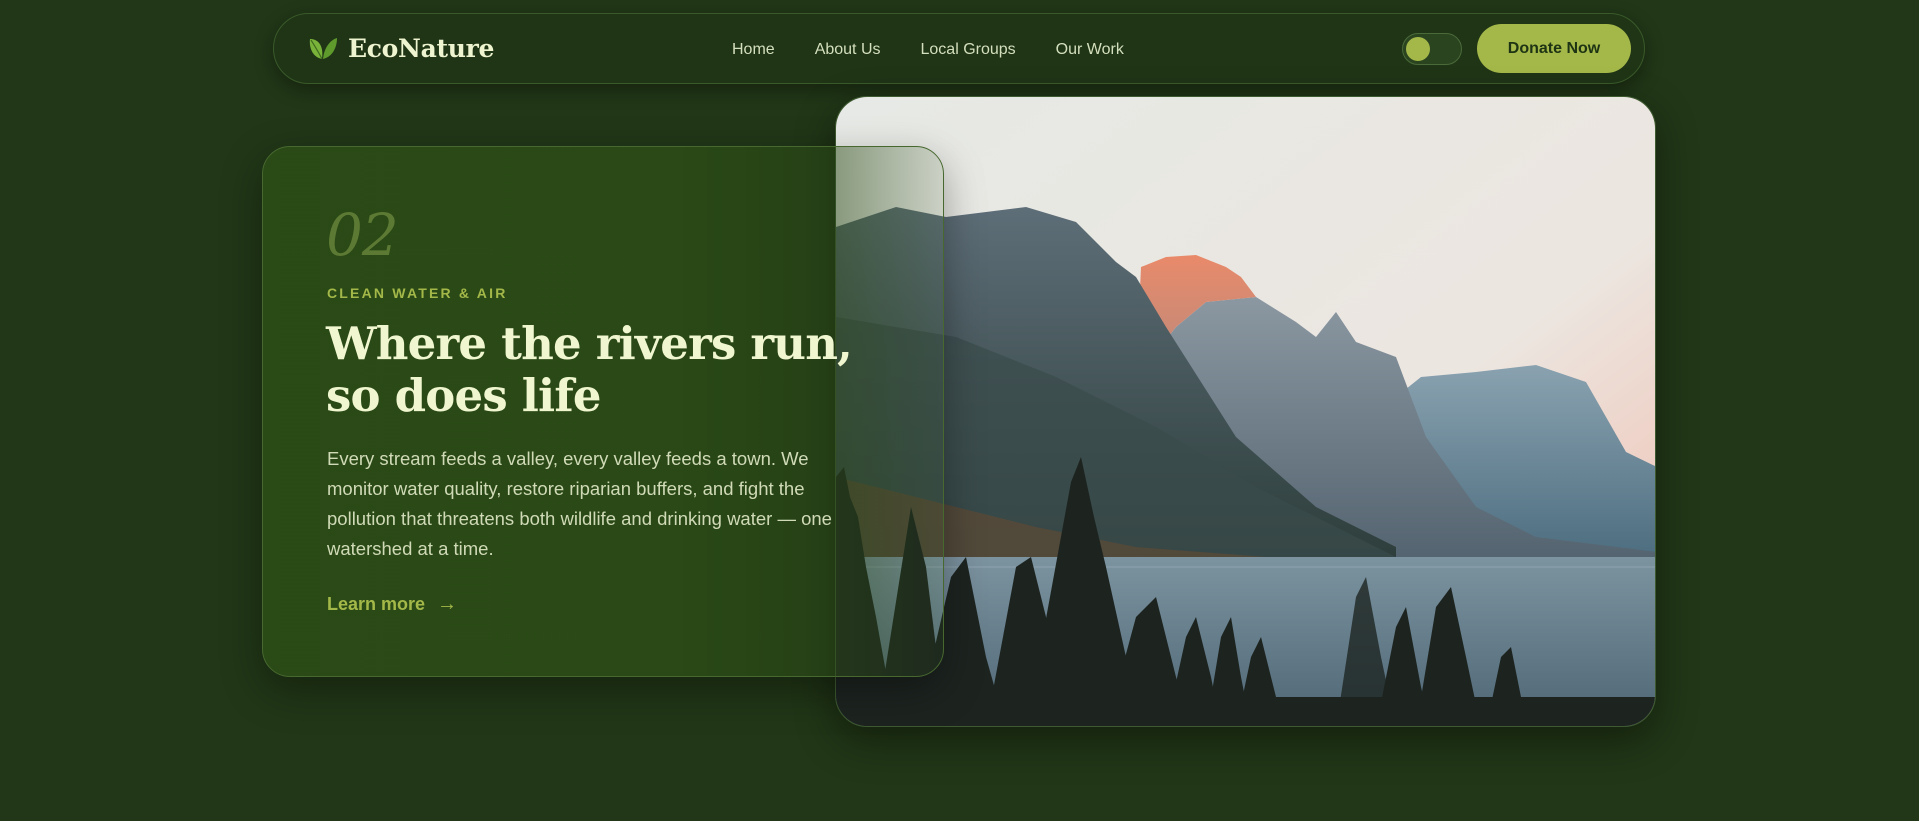 The image size is (1919, 821). Describe the element at coordinates (1418, 49) in the screenshot. I see `theme-toggle-knob` at that location.